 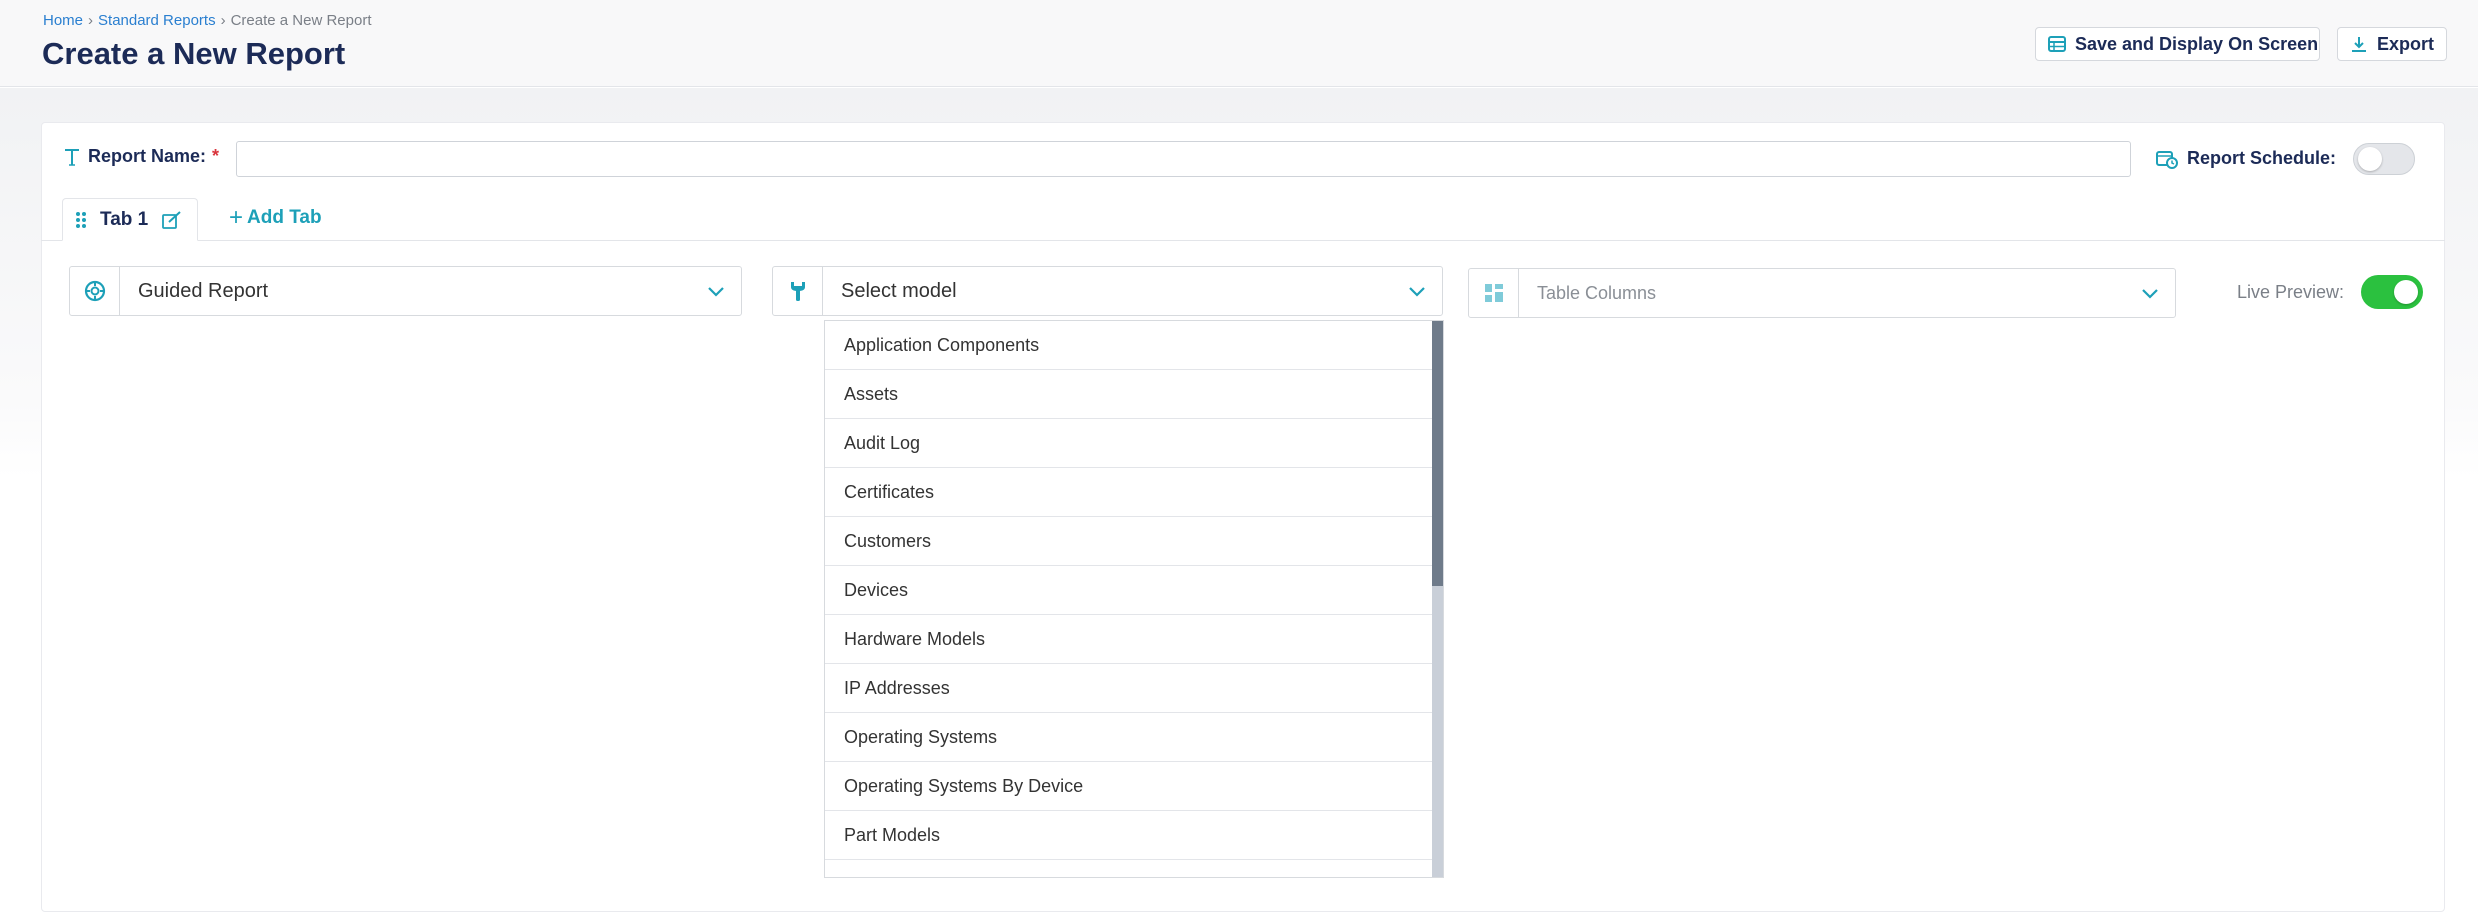 I want to click on dropdown-scrollbar-track, so click(x=1437, y=599).